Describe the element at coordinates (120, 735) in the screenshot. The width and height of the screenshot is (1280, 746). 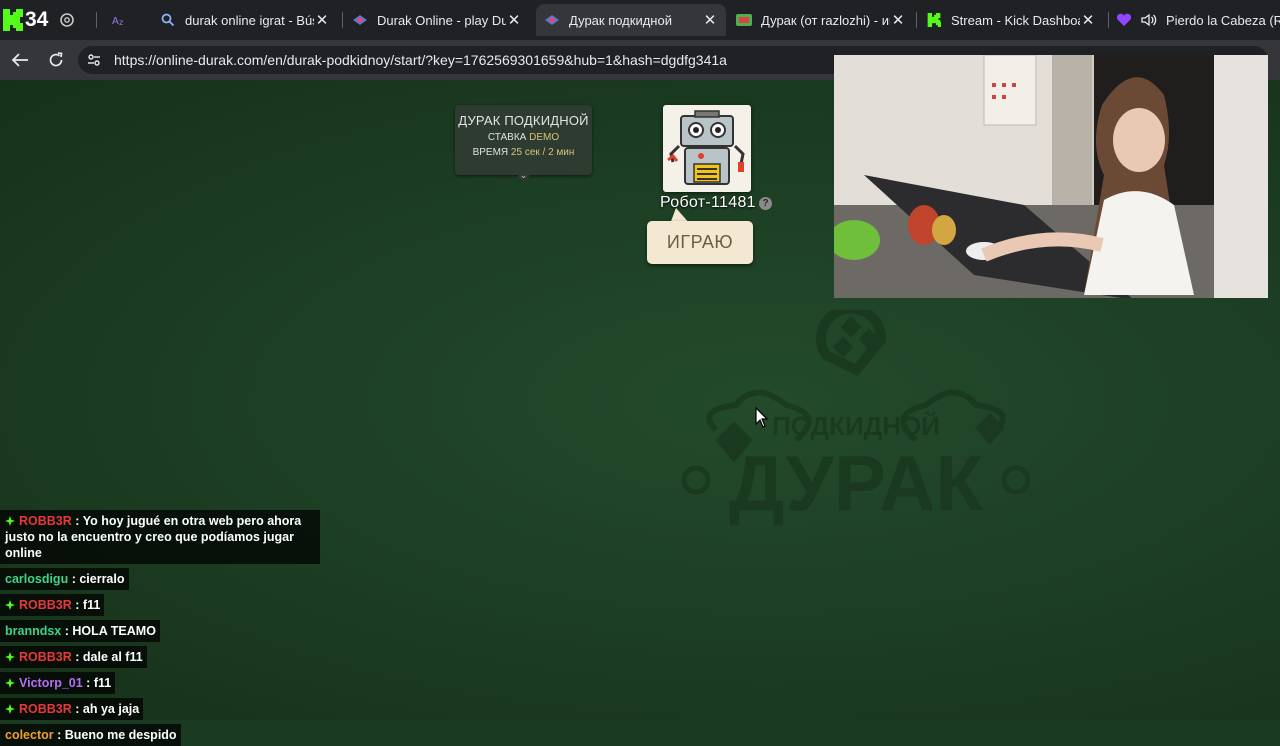
I see `chat-text: Bueno me despido` at that location.